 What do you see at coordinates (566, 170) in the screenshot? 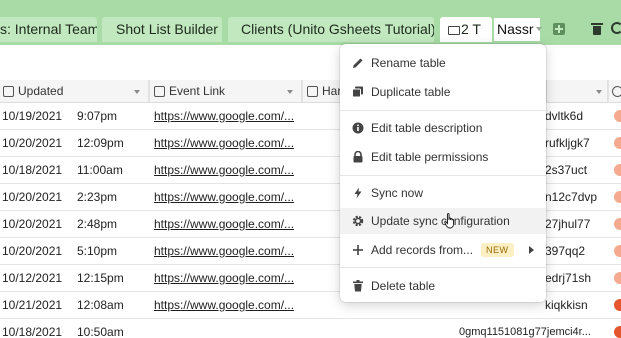
I see `id-cell: 2s37uct` at bounding box center [566, 170].